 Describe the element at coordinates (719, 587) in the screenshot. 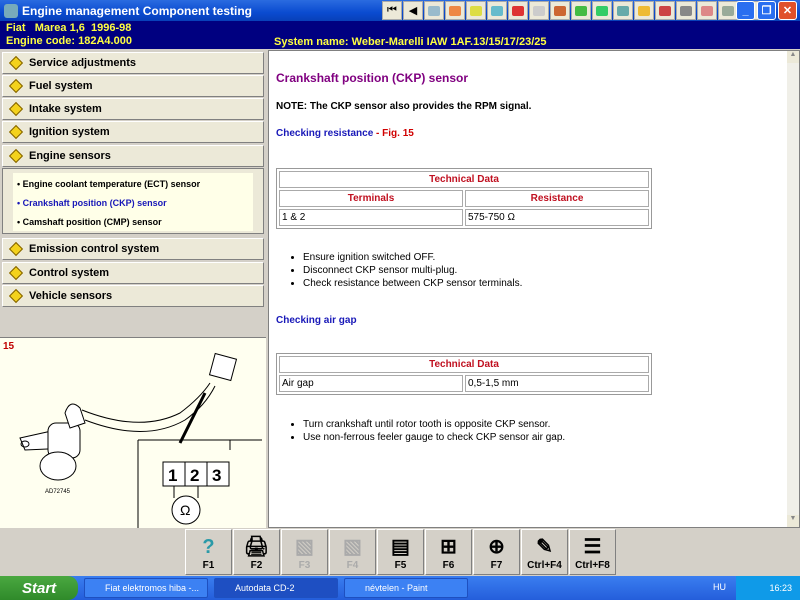

I see `language-indicator: HU` at that location.